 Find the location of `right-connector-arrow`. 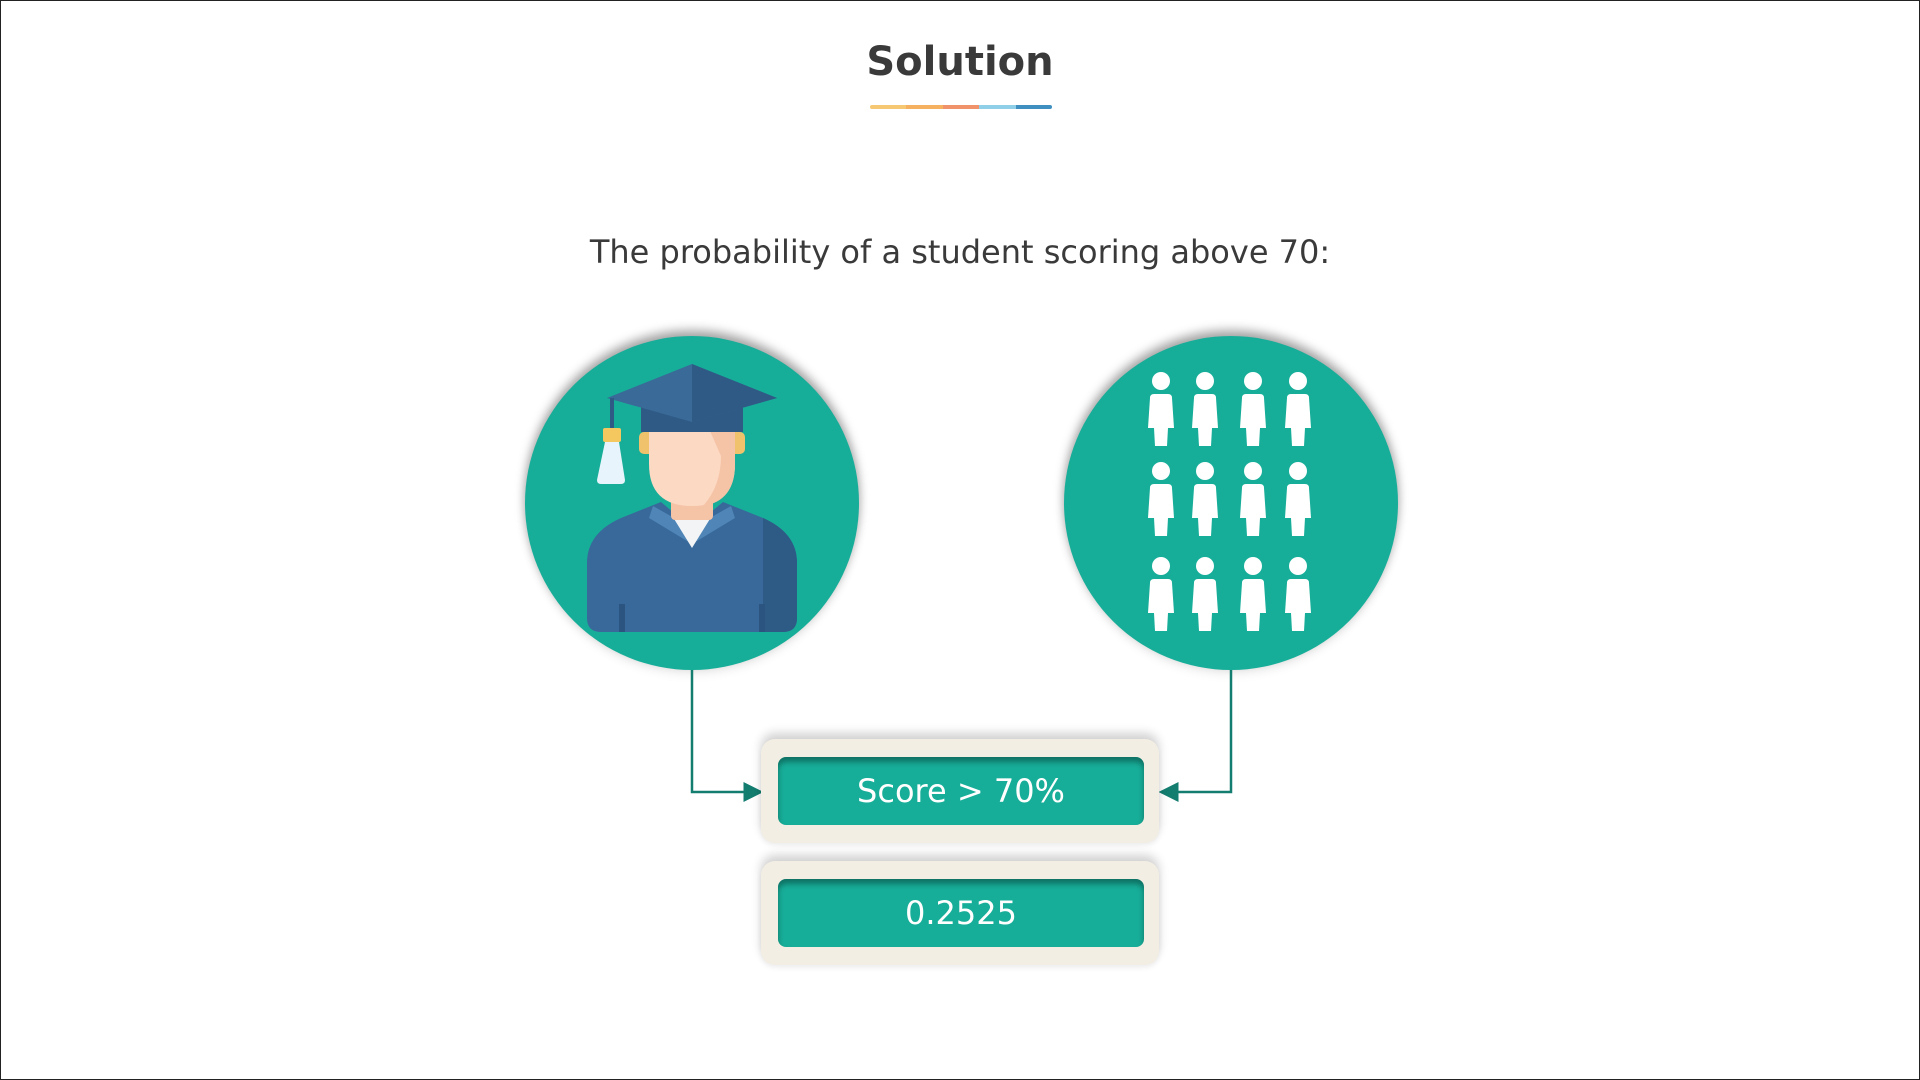

right-connector-arrow is located at coordinates (1195, 736).